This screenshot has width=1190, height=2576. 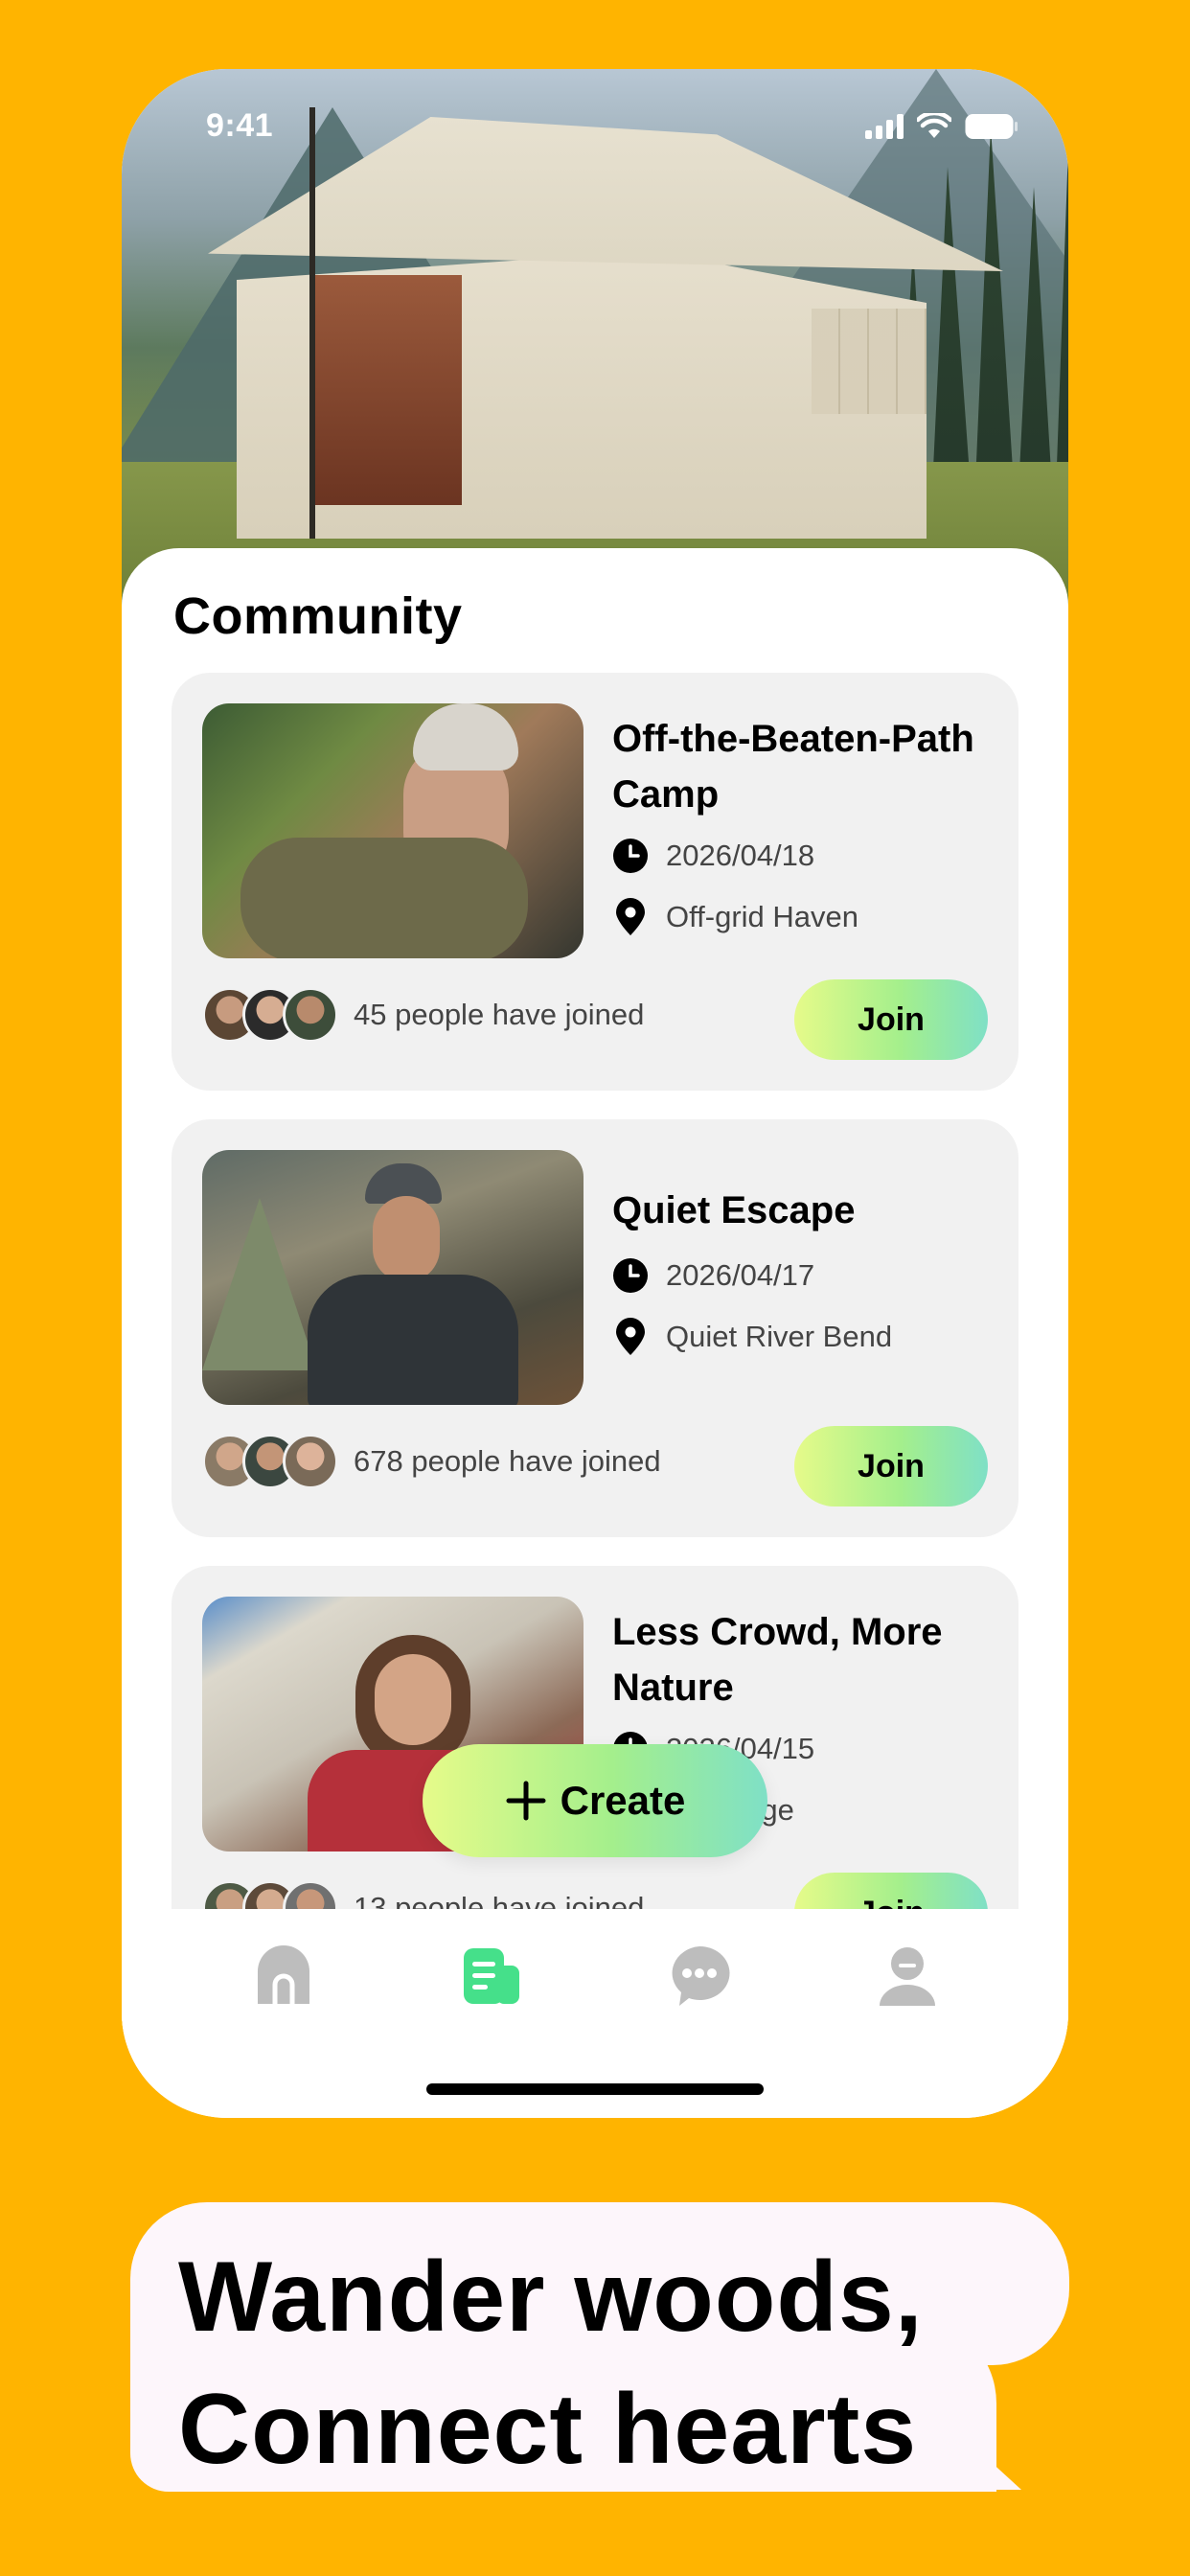 I want to click on event-card: Quiet Escape 2026/04/17 Quiet River Bend, so click(x=595, y=1328).